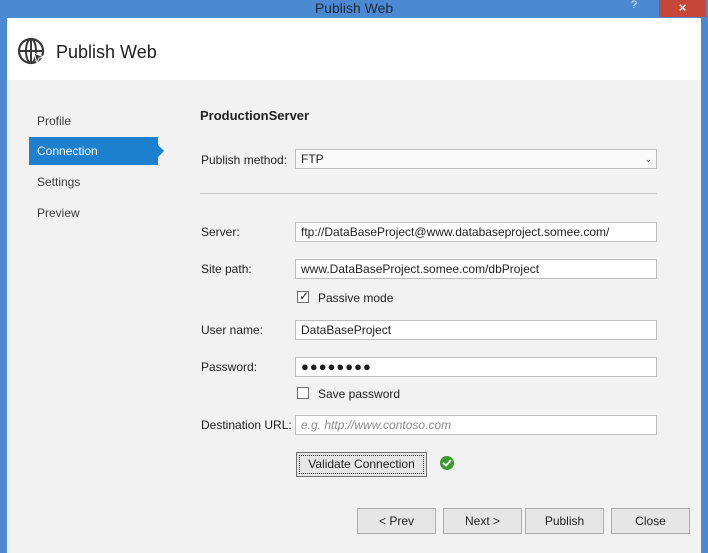 This screenshot has height=553, width=708. What do you see at coordinates (634, 7) in the screenshot?
I see `question-icon: ?` at bounding box center [634, 7].